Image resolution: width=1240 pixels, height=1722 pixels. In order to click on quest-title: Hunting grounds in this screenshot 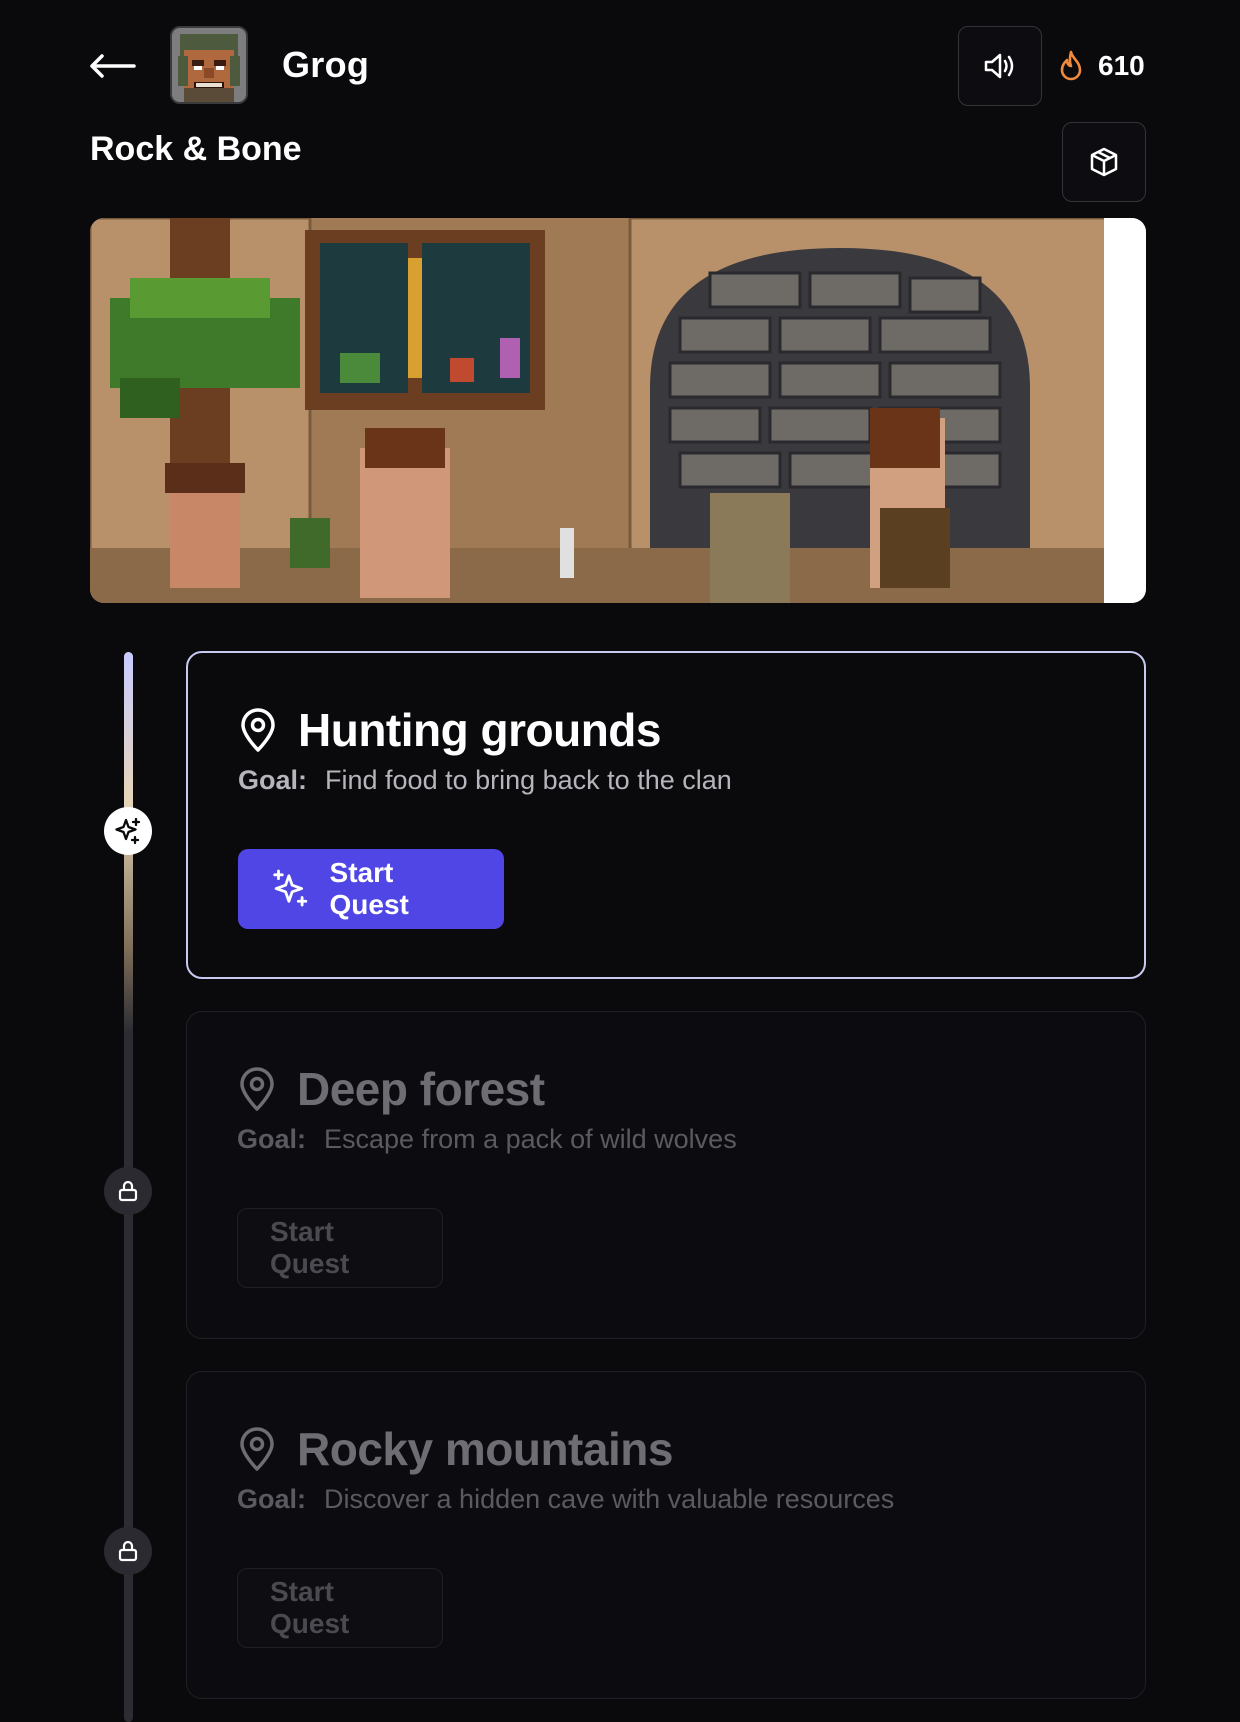, I will do `click(479, 730)`.